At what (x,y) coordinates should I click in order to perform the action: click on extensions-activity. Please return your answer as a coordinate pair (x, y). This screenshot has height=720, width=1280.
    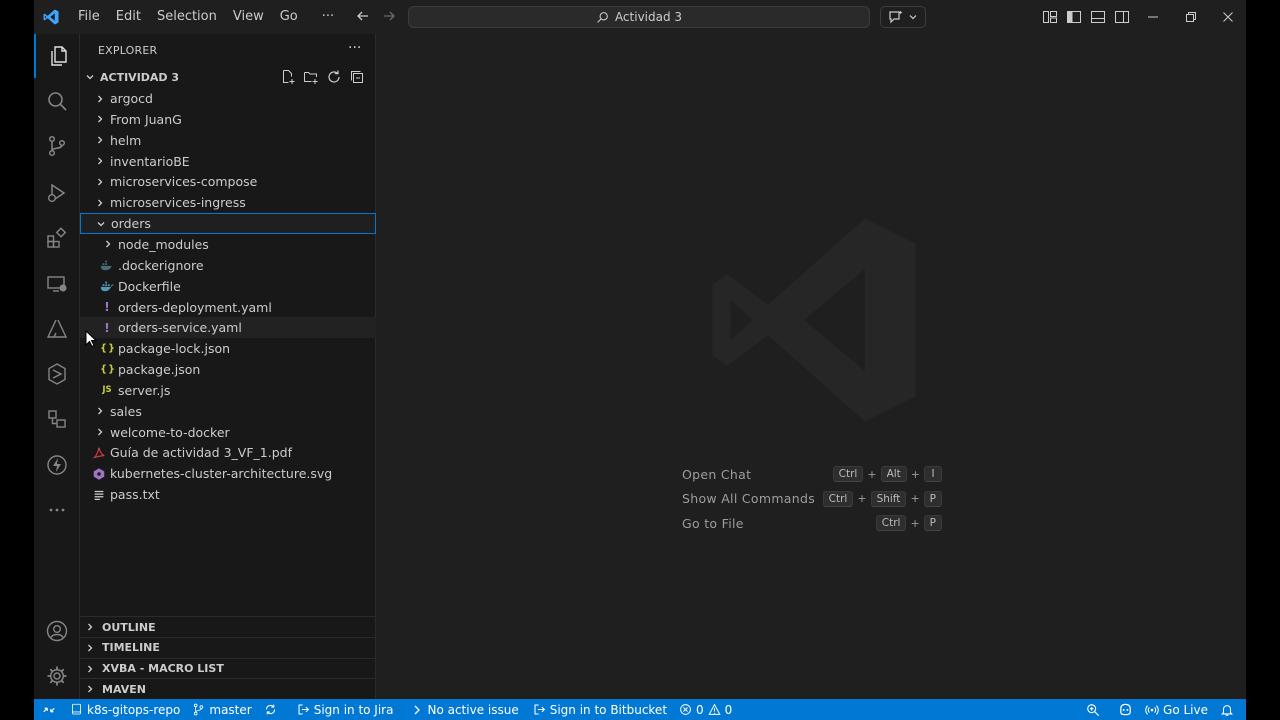
    Looking at the image, I should click on (57, 238).